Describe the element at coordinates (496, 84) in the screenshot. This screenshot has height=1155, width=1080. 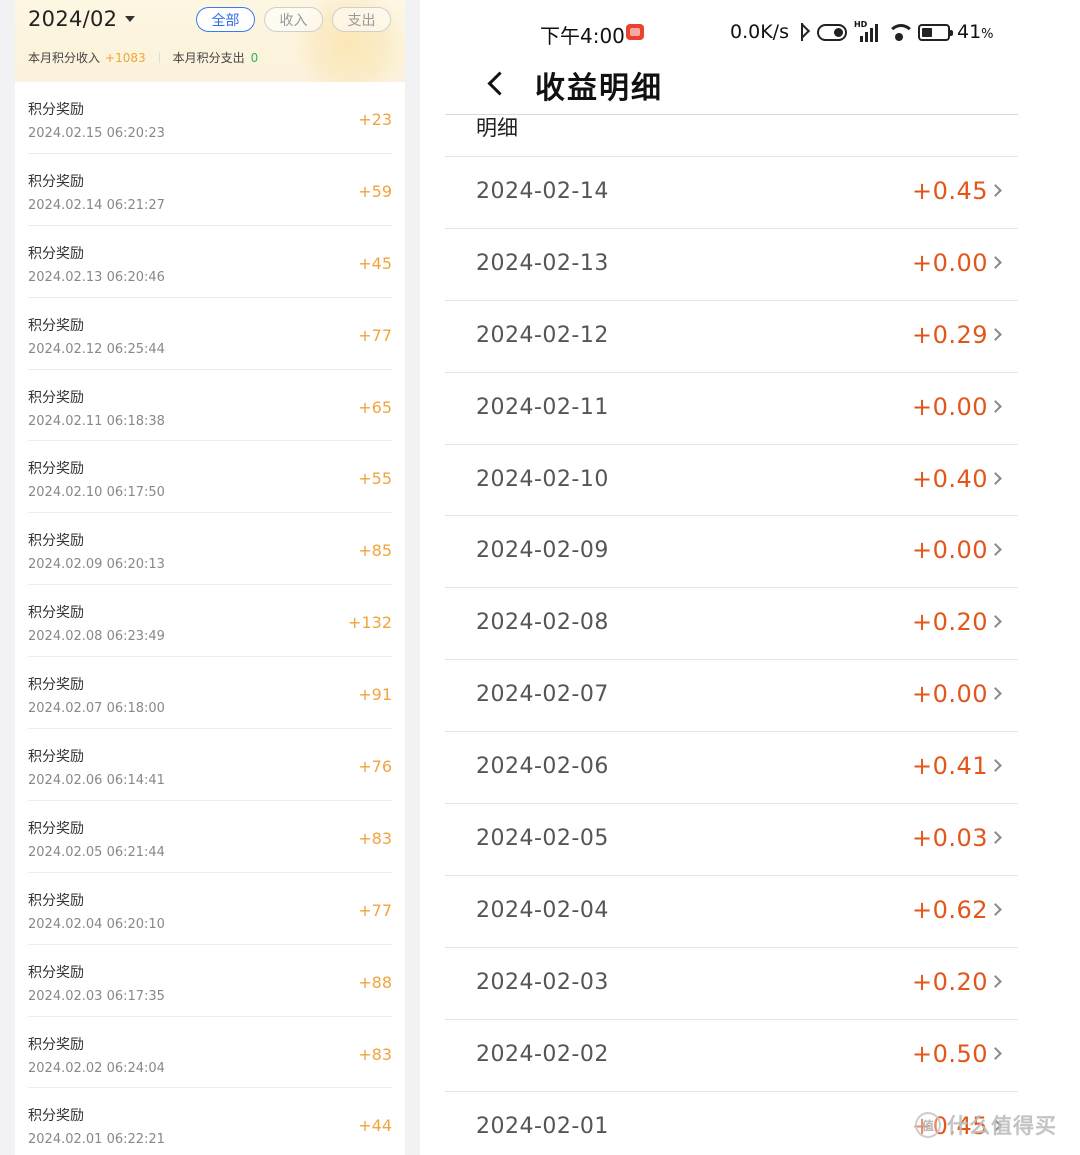
I see `back-arrow-icon` at that location.